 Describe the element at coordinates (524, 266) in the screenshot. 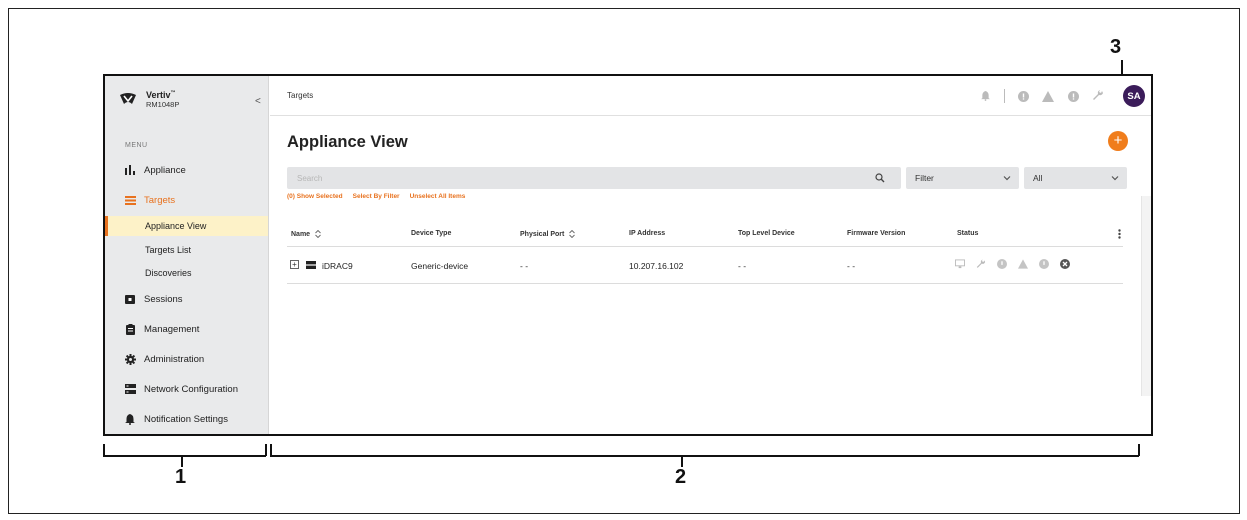

I see `cell-physical-port: - -` at that location.